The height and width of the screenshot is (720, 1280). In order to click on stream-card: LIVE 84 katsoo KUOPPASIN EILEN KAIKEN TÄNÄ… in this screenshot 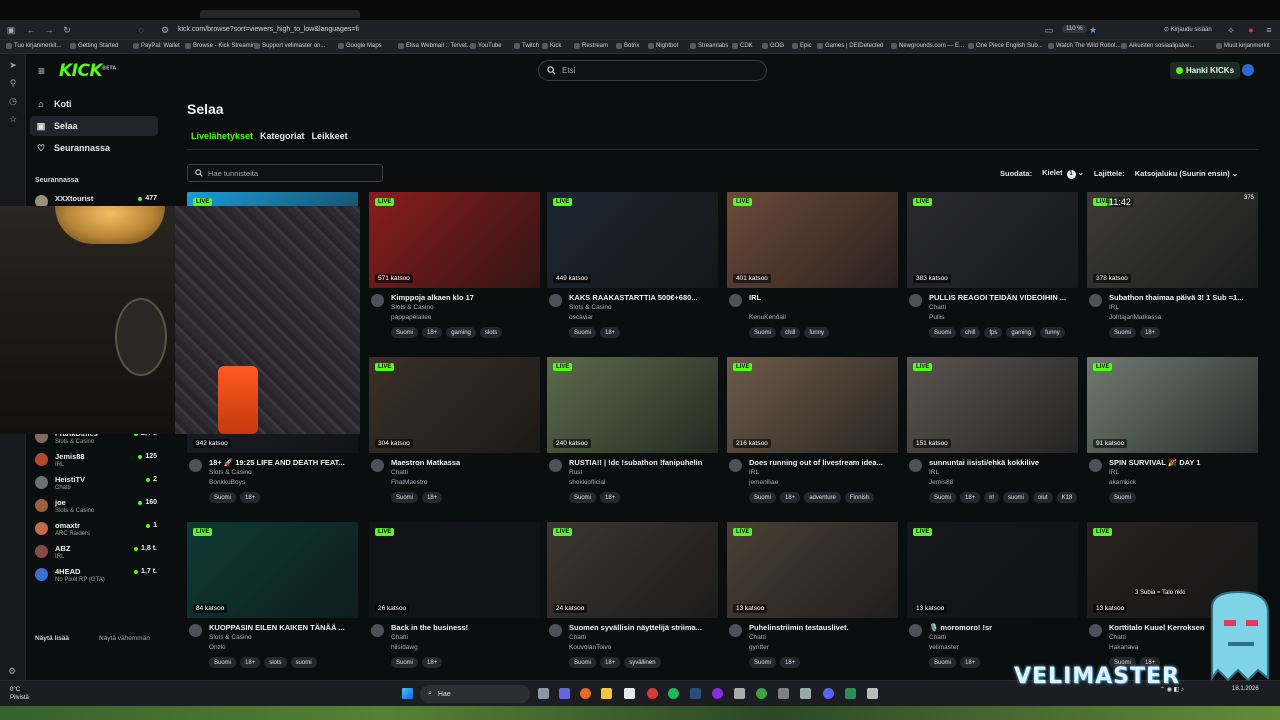, I will do `click(272, 602)`.